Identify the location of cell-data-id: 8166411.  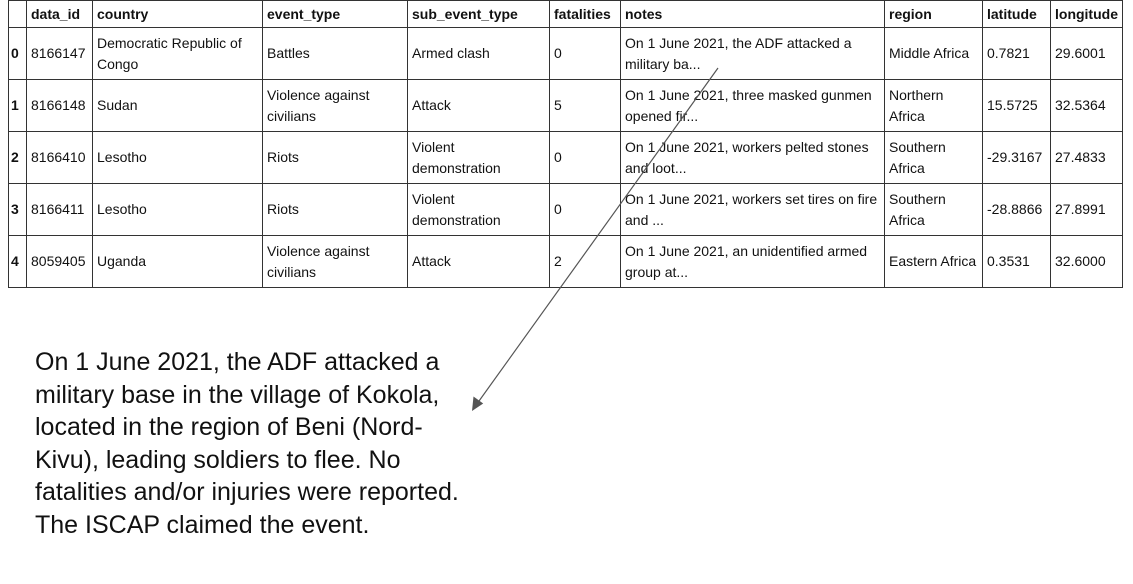
(59, 209).